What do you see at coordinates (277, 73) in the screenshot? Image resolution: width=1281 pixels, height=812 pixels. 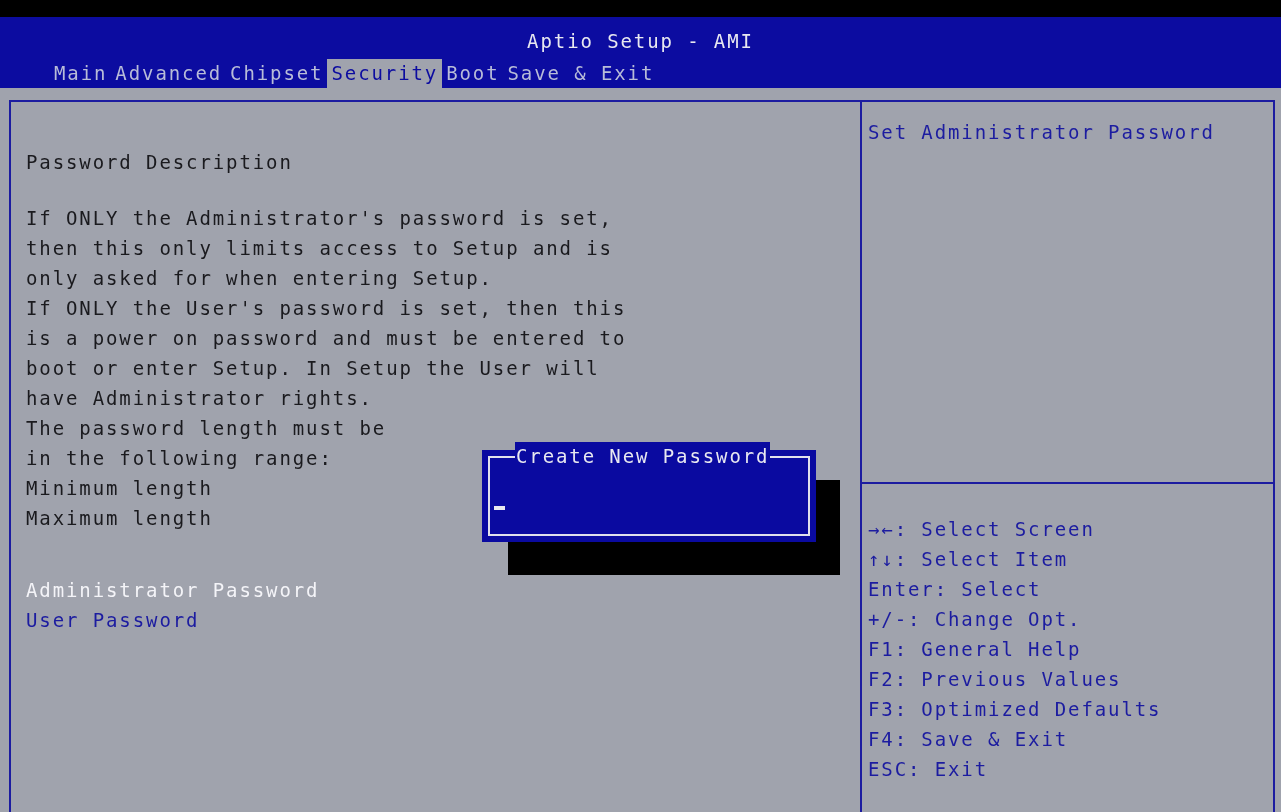 I see `menu-tab: Chipset` at bounding box center [277, 73].